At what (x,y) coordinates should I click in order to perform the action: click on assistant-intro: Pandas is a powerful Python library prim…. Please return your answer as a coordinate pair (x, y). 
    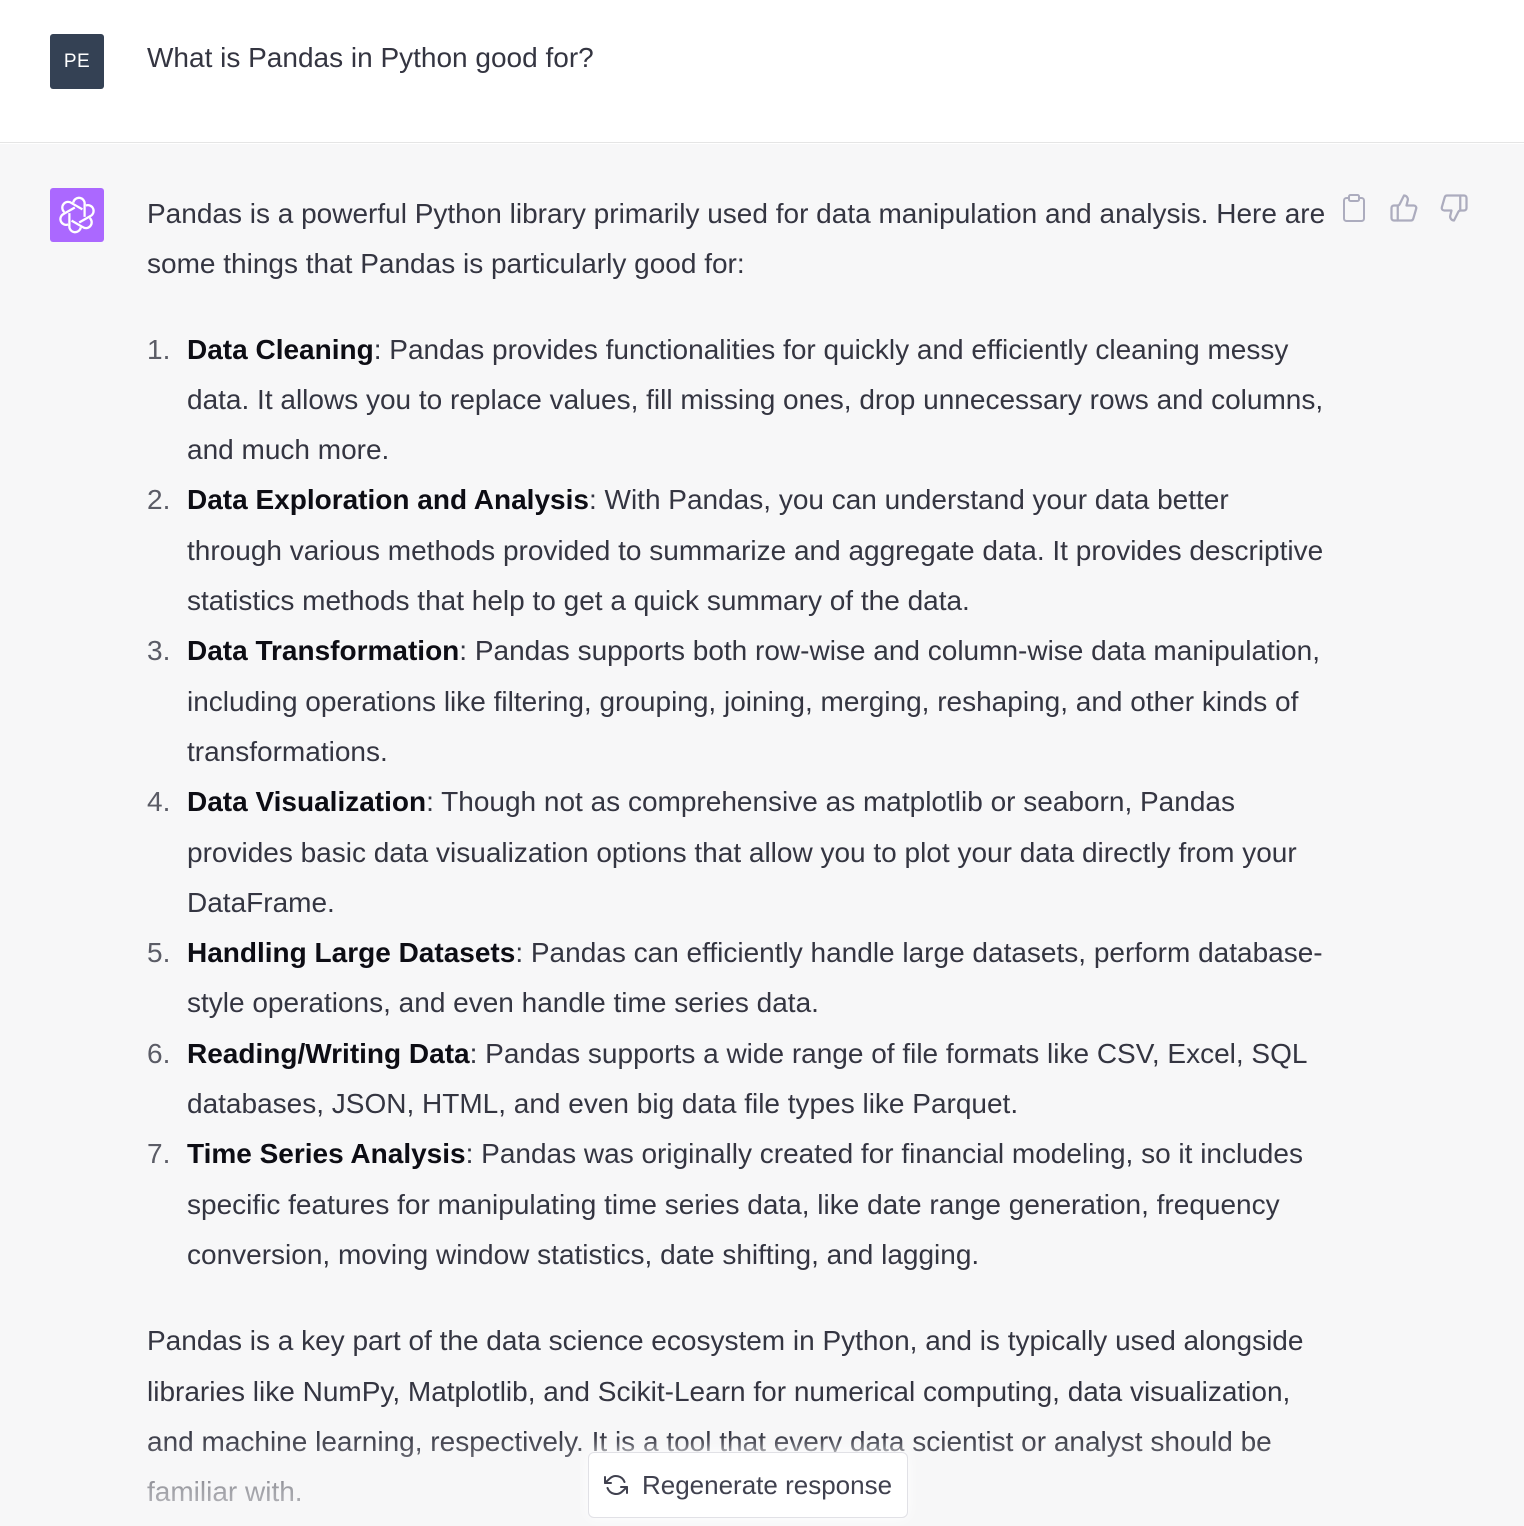
    Looking at the image, I should click on (736, 239).